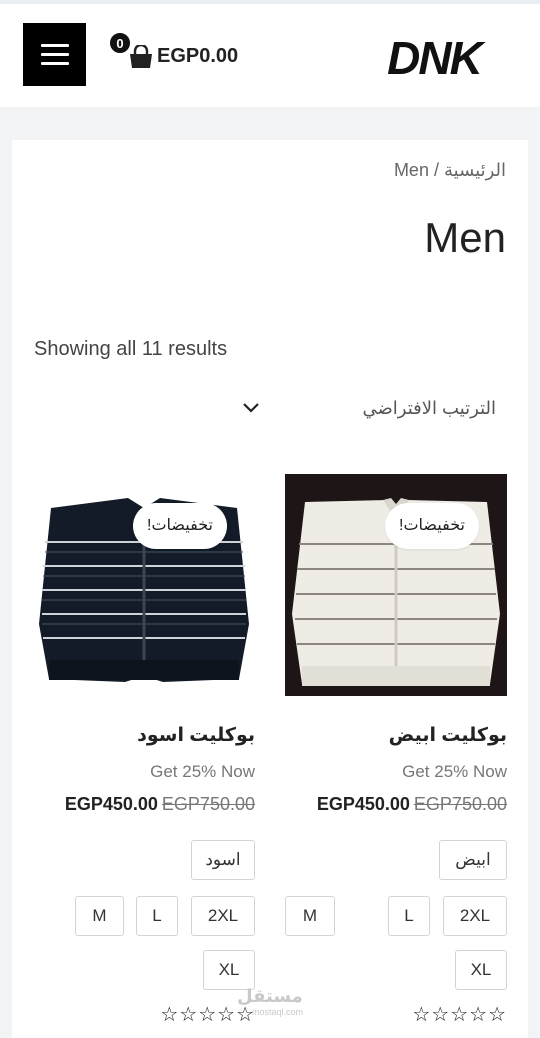 The width and height of the screenshot is (540, 1038). Describe the element at coordinates (473, 860) in the screenshot. I see `color-option-white: ابيض` at that location.